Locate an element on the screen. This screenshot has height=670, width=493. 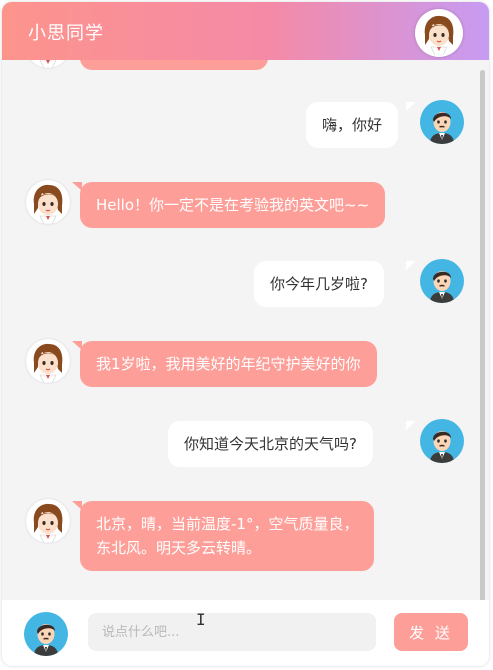
bot-message-bubble: Hello！你一定不是在考验我的英文吧~~ is located at coordinates (233, 205).